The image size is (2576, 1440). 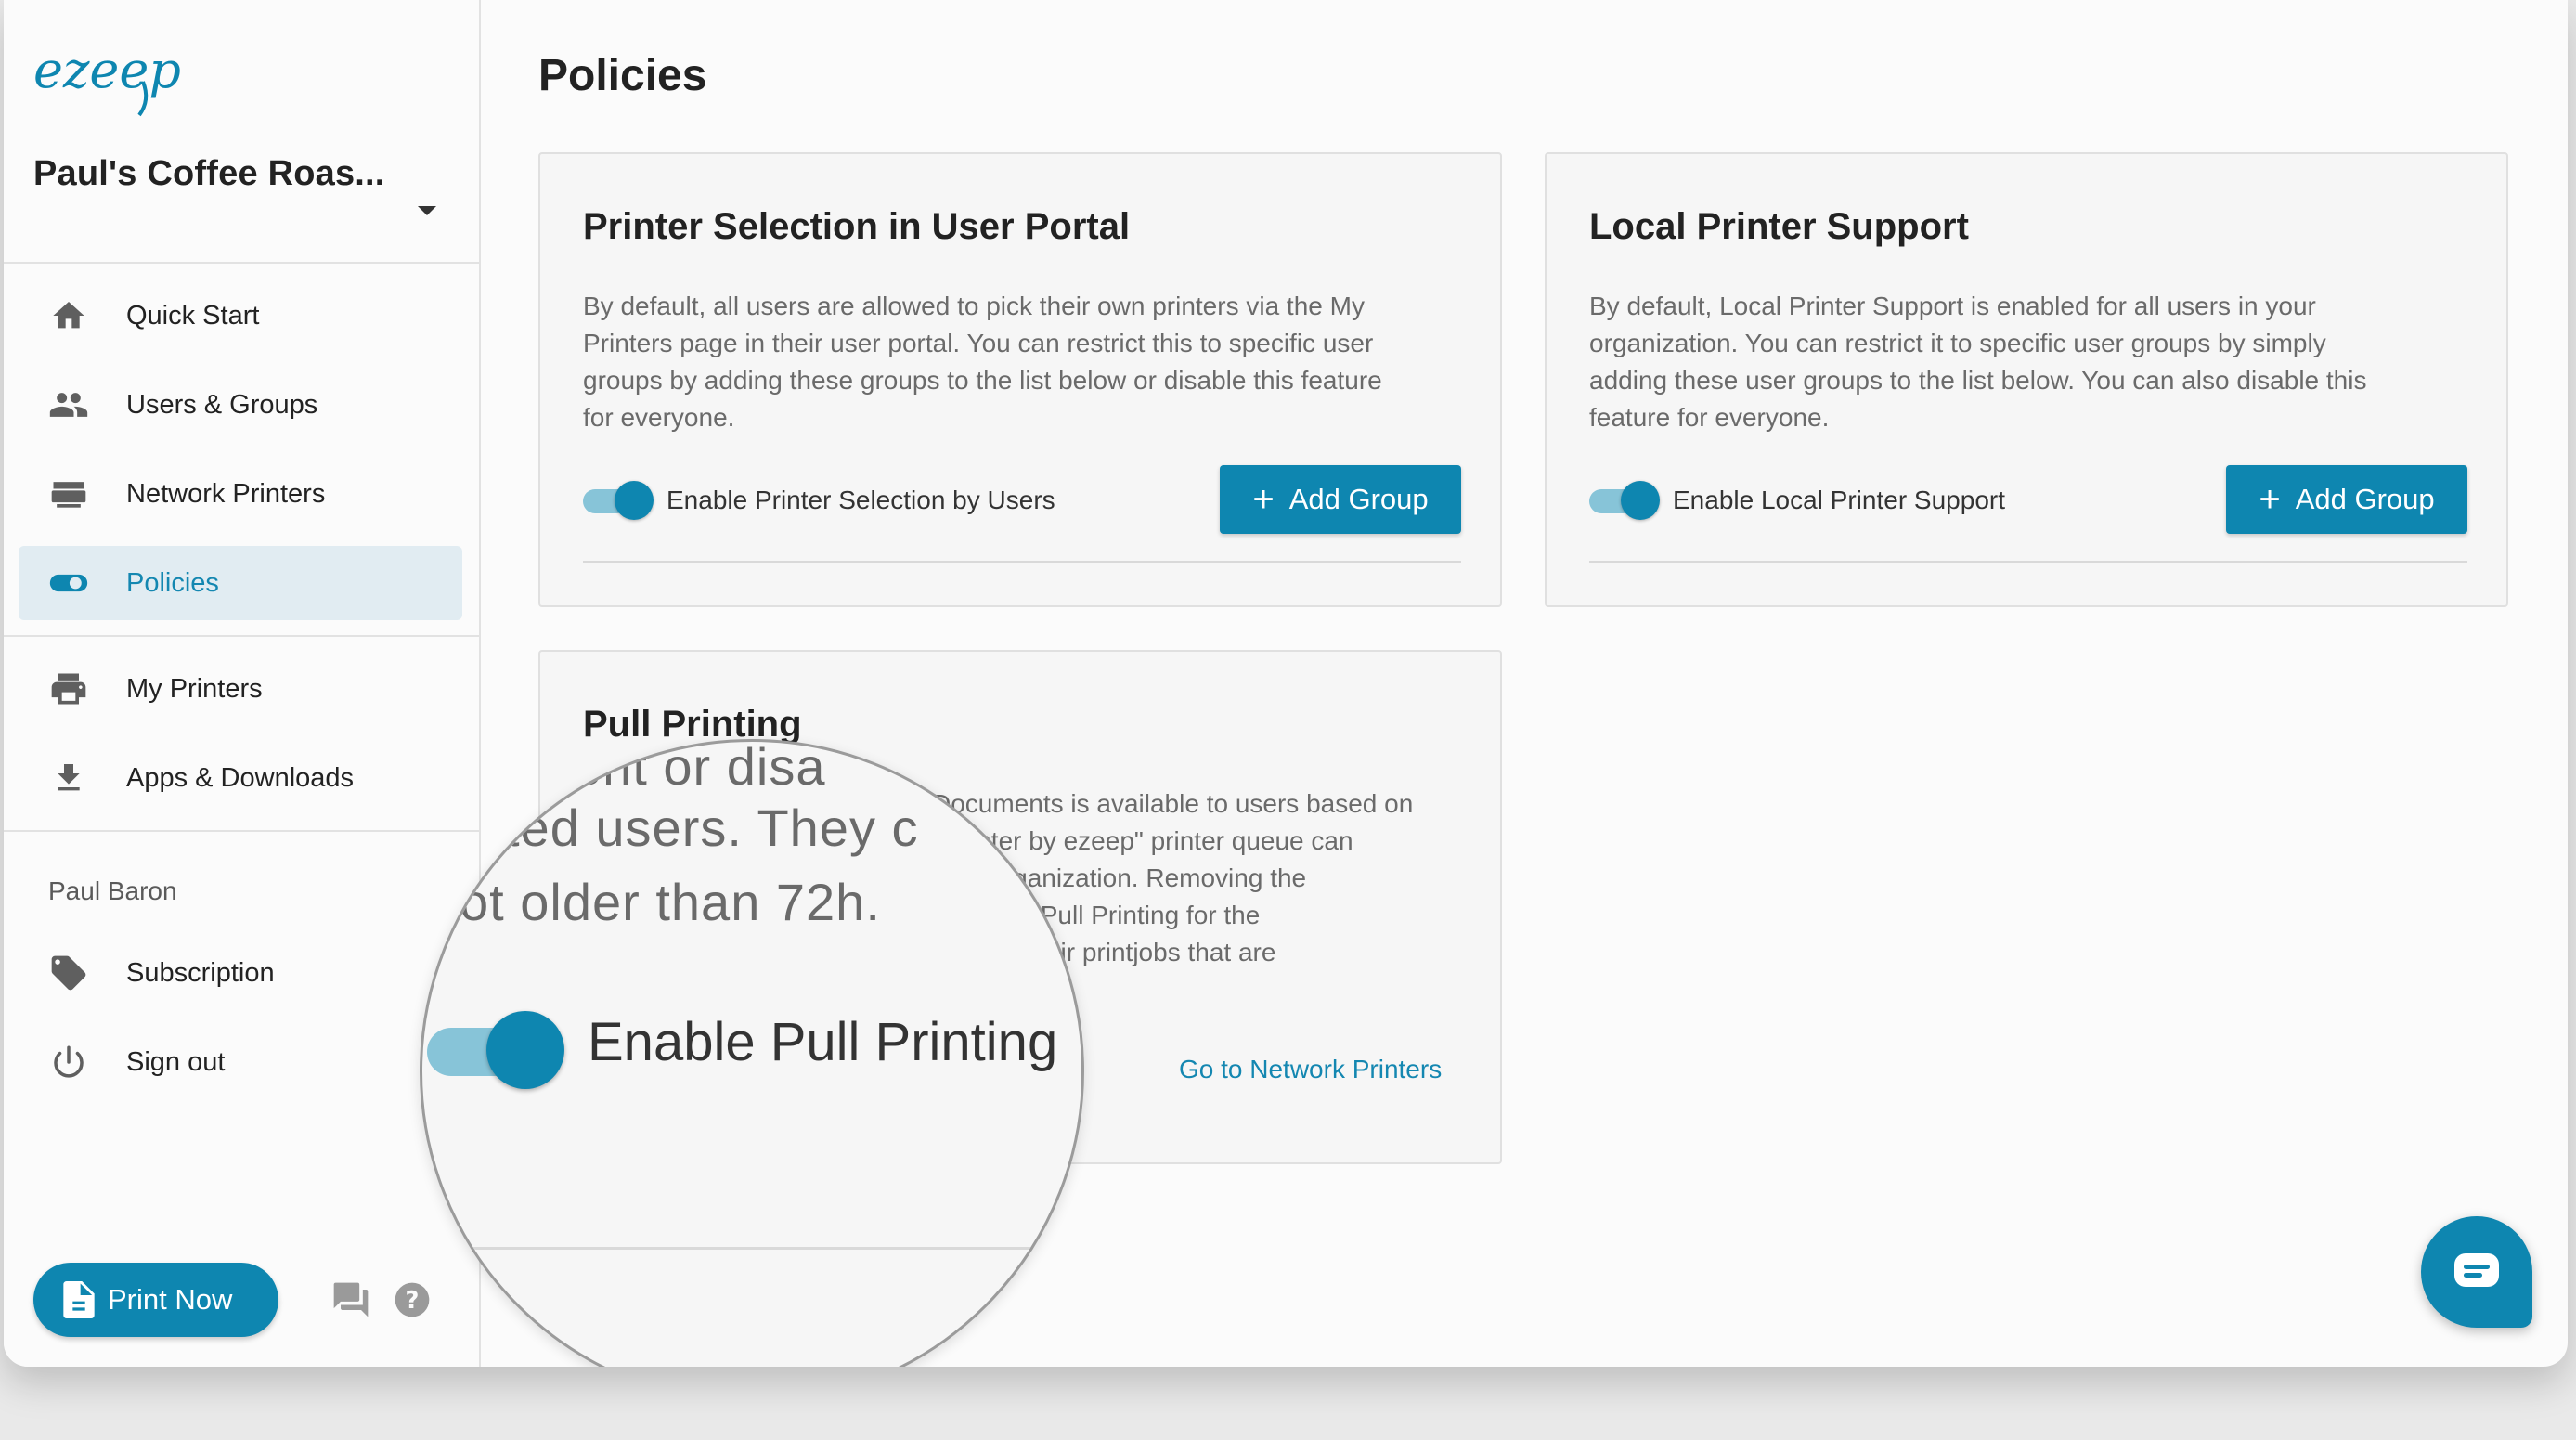 What do you see at coordinates (699, 767) in the screenshot?
I see `magnified-text: ent or disa` at bounding box center [699, 767].